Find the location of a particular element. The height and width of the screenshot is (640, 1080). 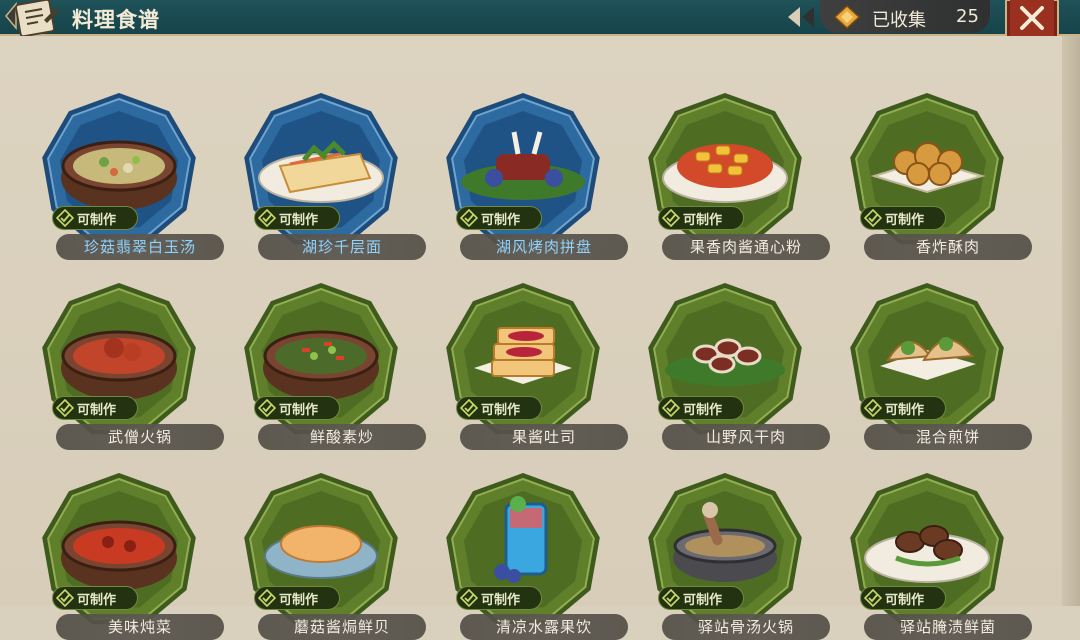

recipe-name: 蘑菇酱焗鲜贝 is located at coordinates (342, 627).